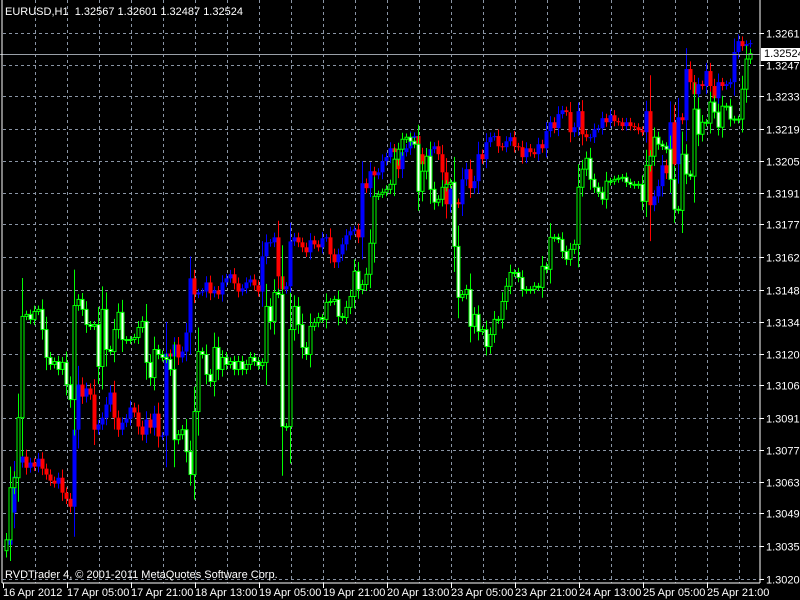  Describe the element at coordinates (783, 292) in the screenshot. I see `price-tick-label: 1.31480` at that location.